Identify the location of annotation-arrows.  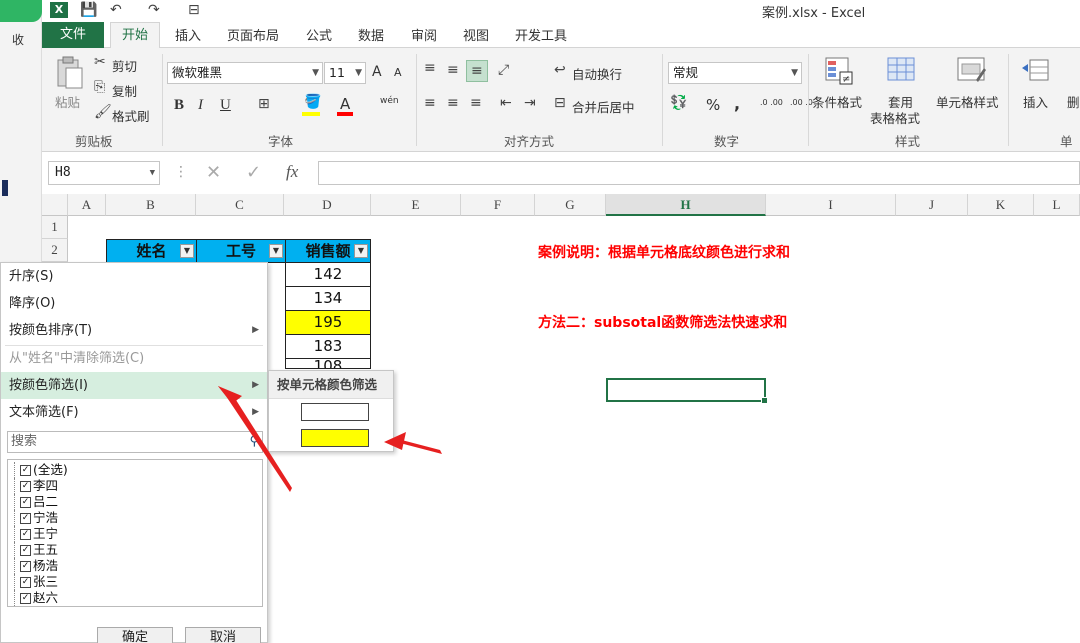
(330, 439).